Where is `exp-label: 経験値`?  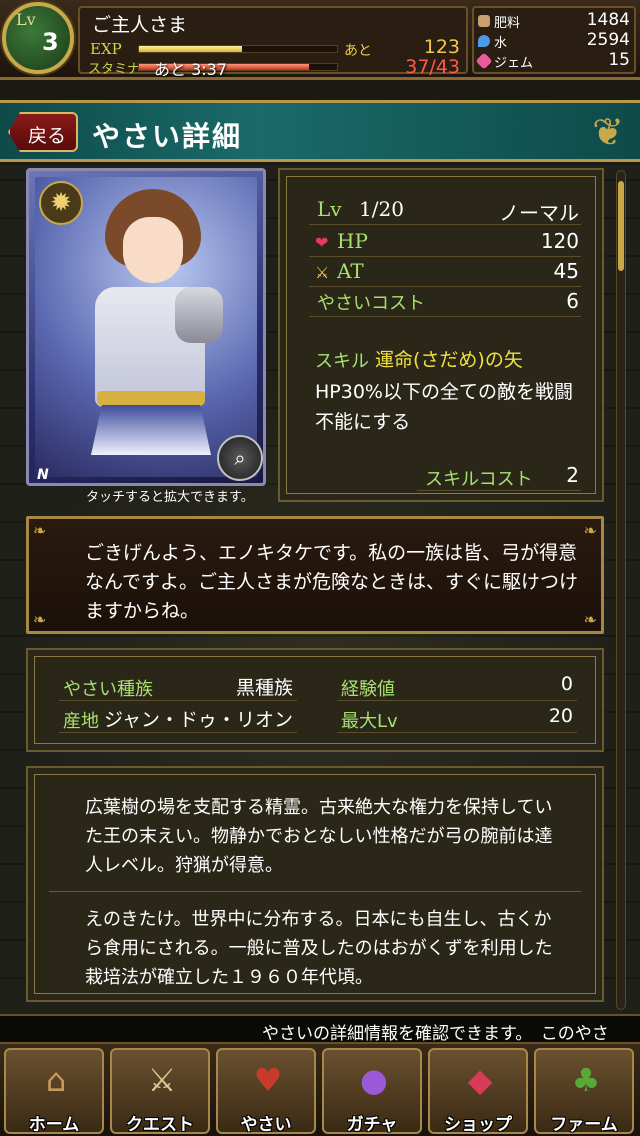 exp-label: 経験値 is located at coordinates (368, 689).